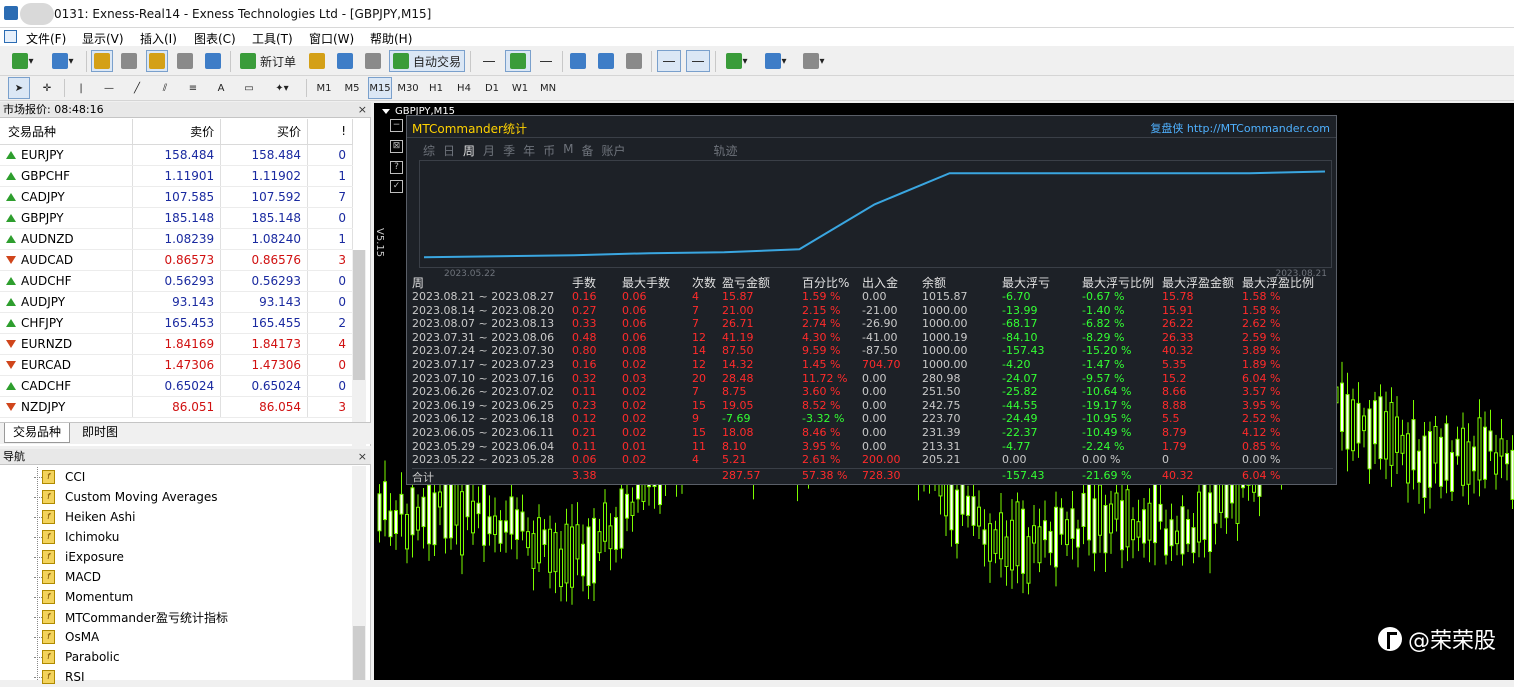 The image size is (1514, 687). Describe the element at coordinates (698, 61) in the screenshot. I see `chart-shift-button` at that location.